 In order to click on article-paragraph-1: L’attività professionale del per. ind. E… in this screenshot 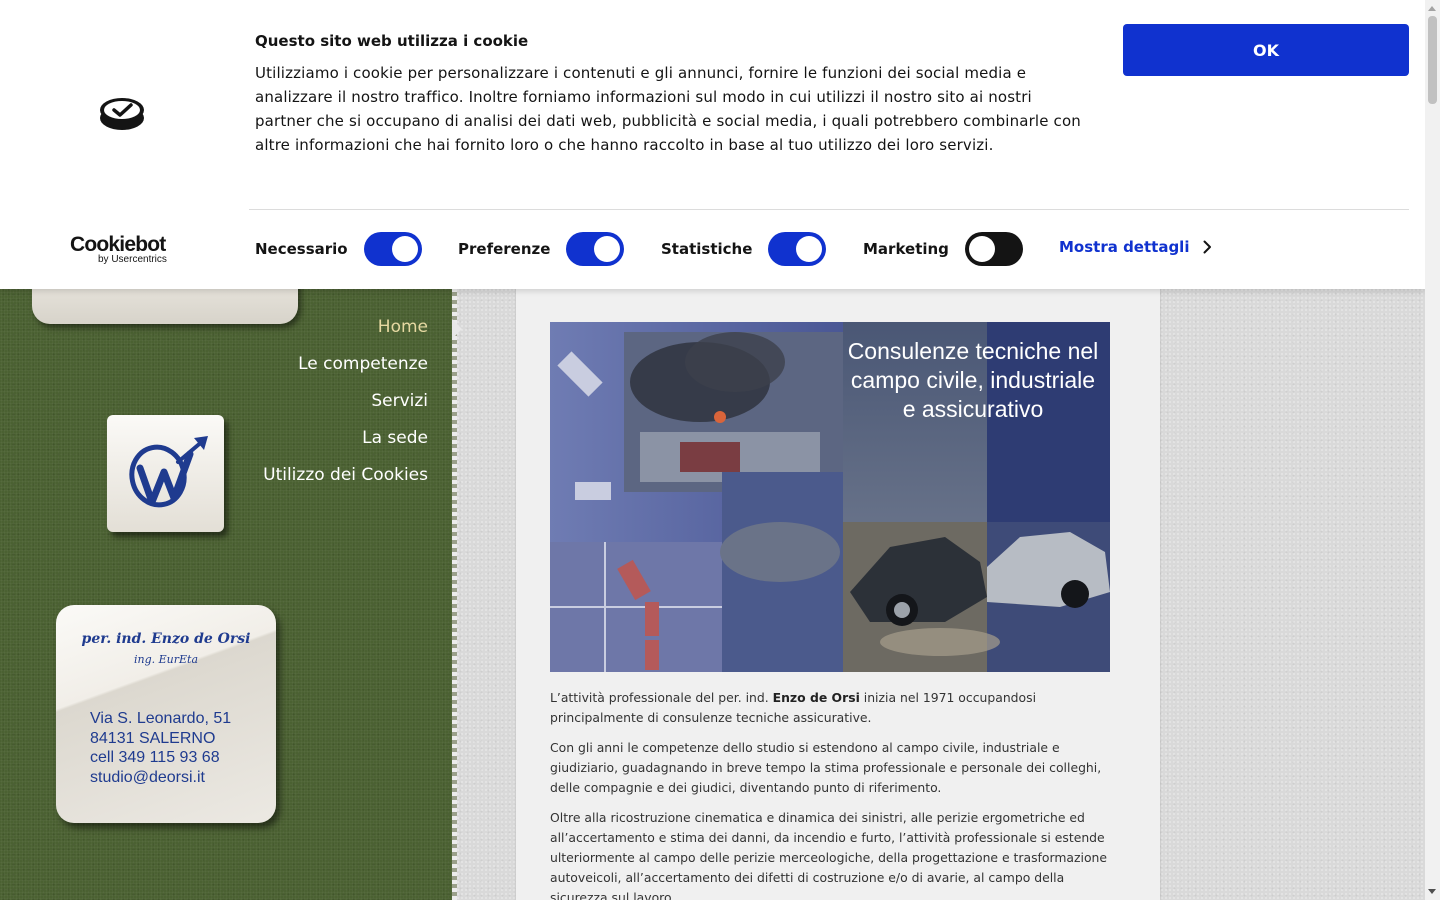, I will do `click(793, 707)`.